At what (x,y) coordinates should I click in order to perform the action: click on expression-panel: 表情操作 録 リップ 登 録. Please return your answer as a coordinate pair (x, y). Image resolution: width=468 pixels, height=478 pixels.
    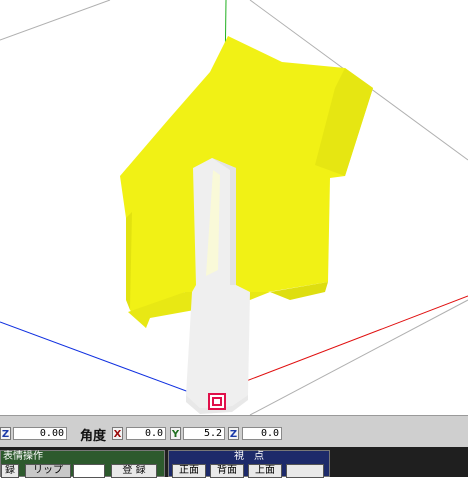
    Looking at the image, I should click on (82, 464).